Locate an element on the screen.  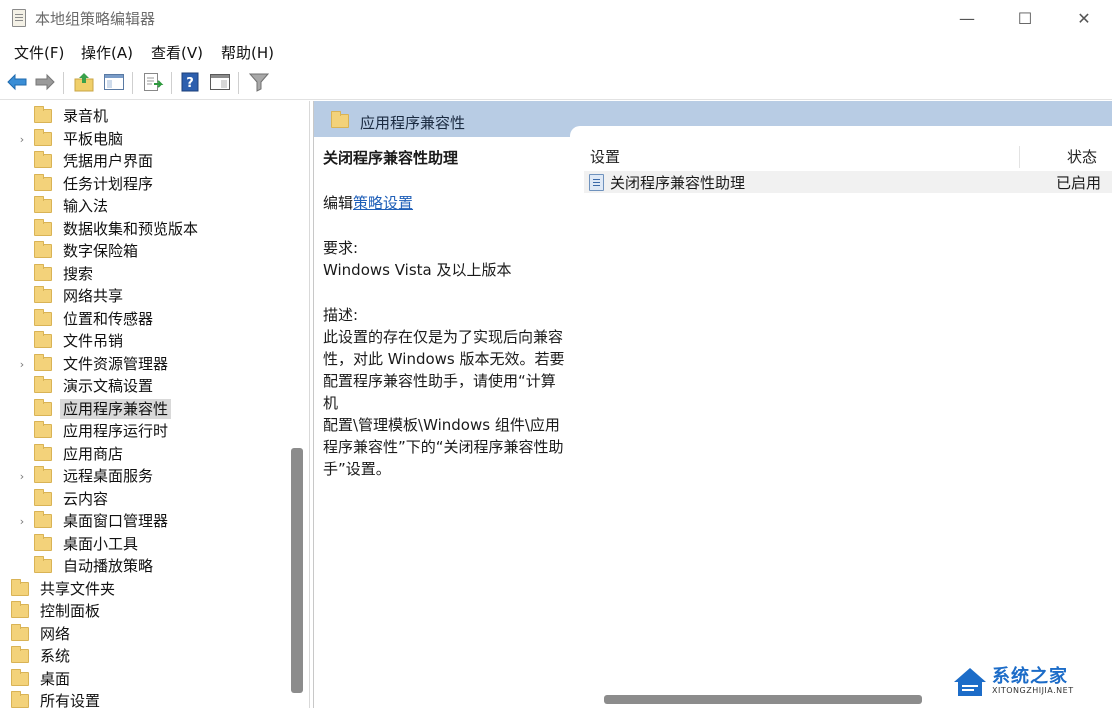
watermark: 系统之家 XITONGZHIJIA.NET is located at coordinates (1032, 684).